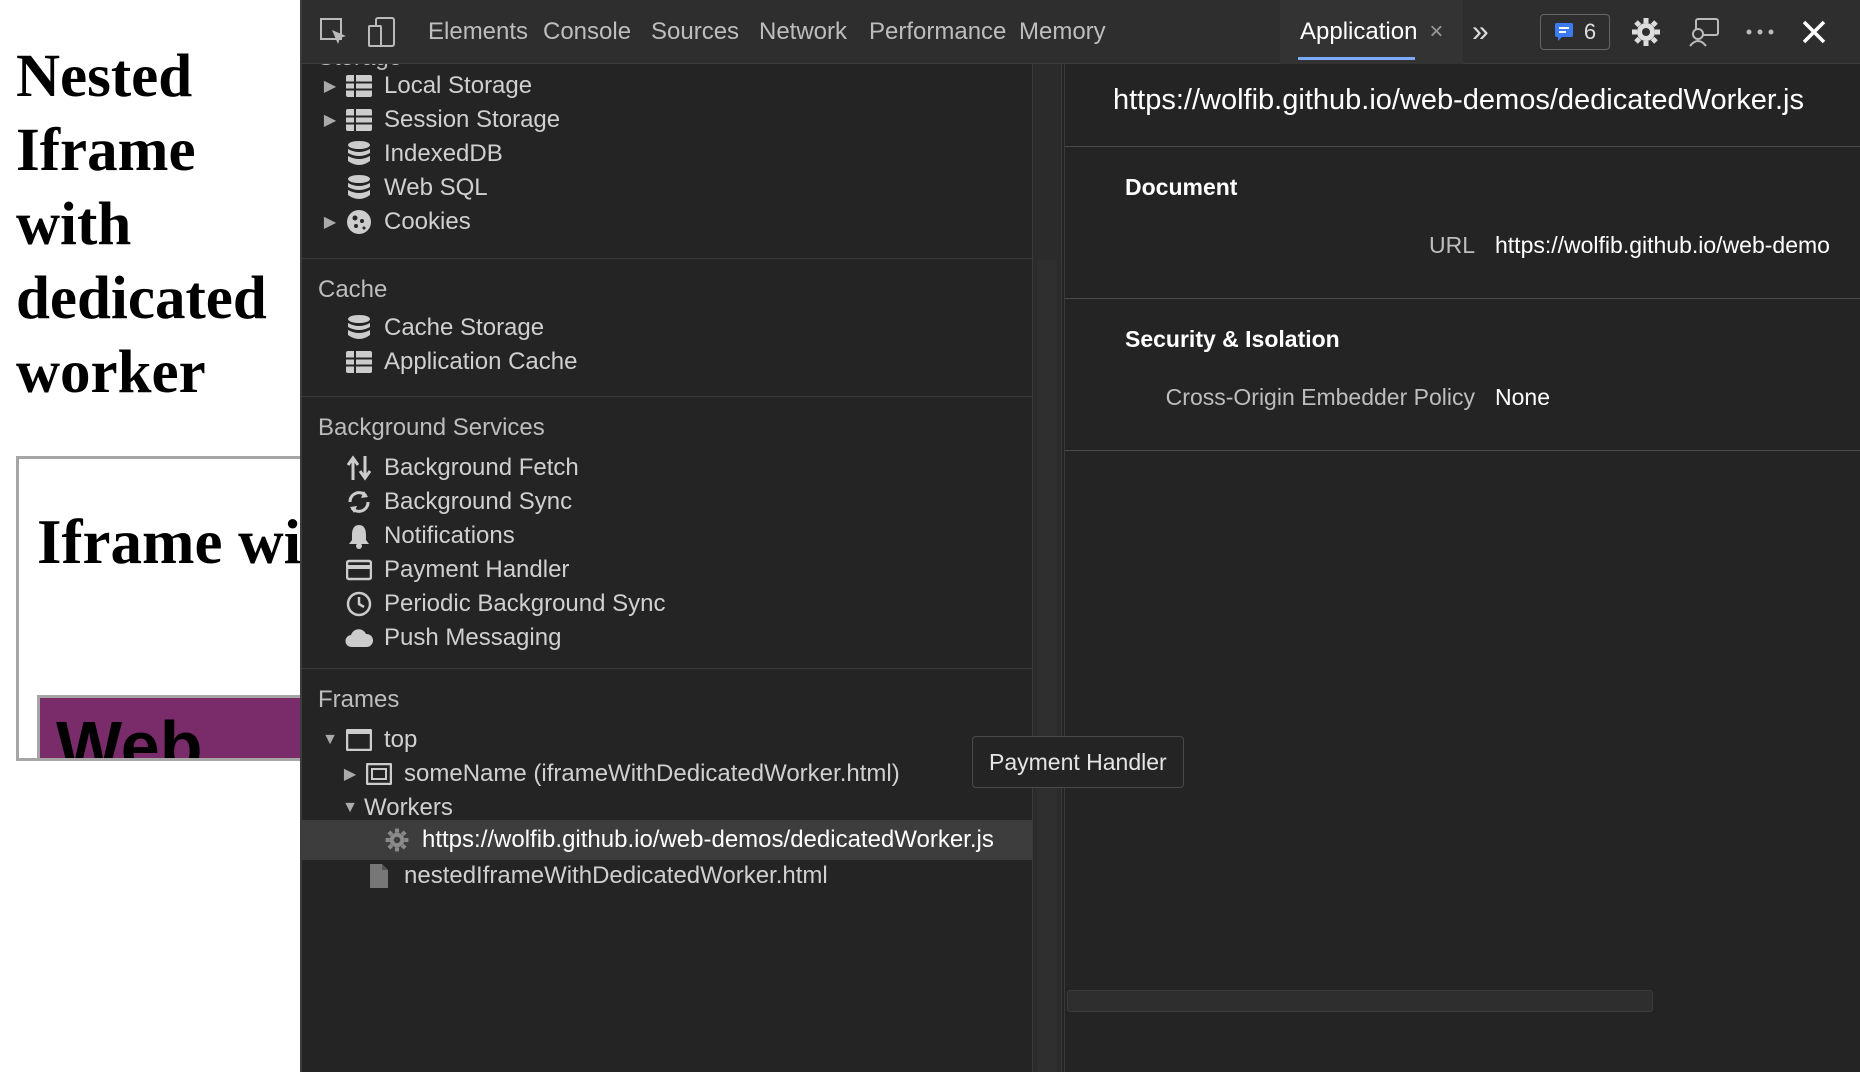 This screenshot has height=1072, width=1860. I want to click on sidebar-item-label: Payment Handler, so click(477, 569).